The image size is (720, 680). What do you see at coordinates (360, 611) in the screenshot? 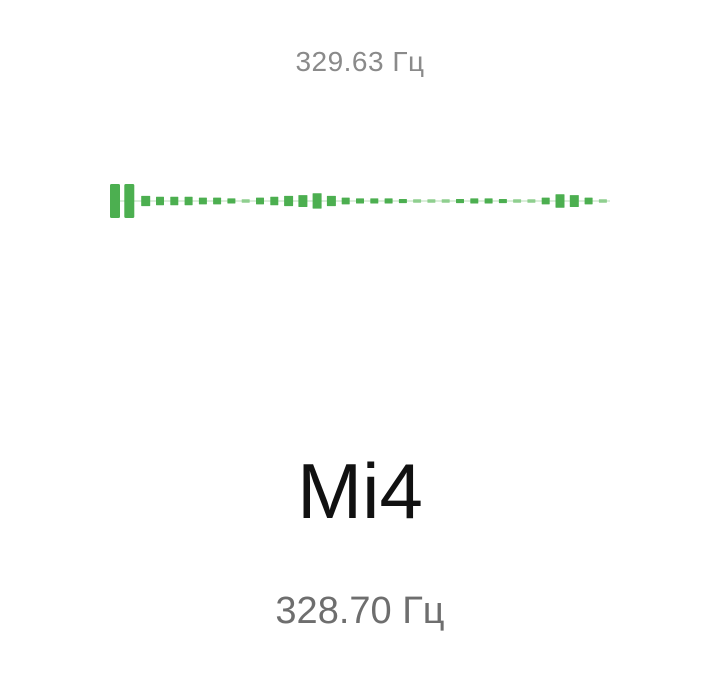
I see `detected-frequency-label: 328.70 Гц` at bounding box center [360, 611].